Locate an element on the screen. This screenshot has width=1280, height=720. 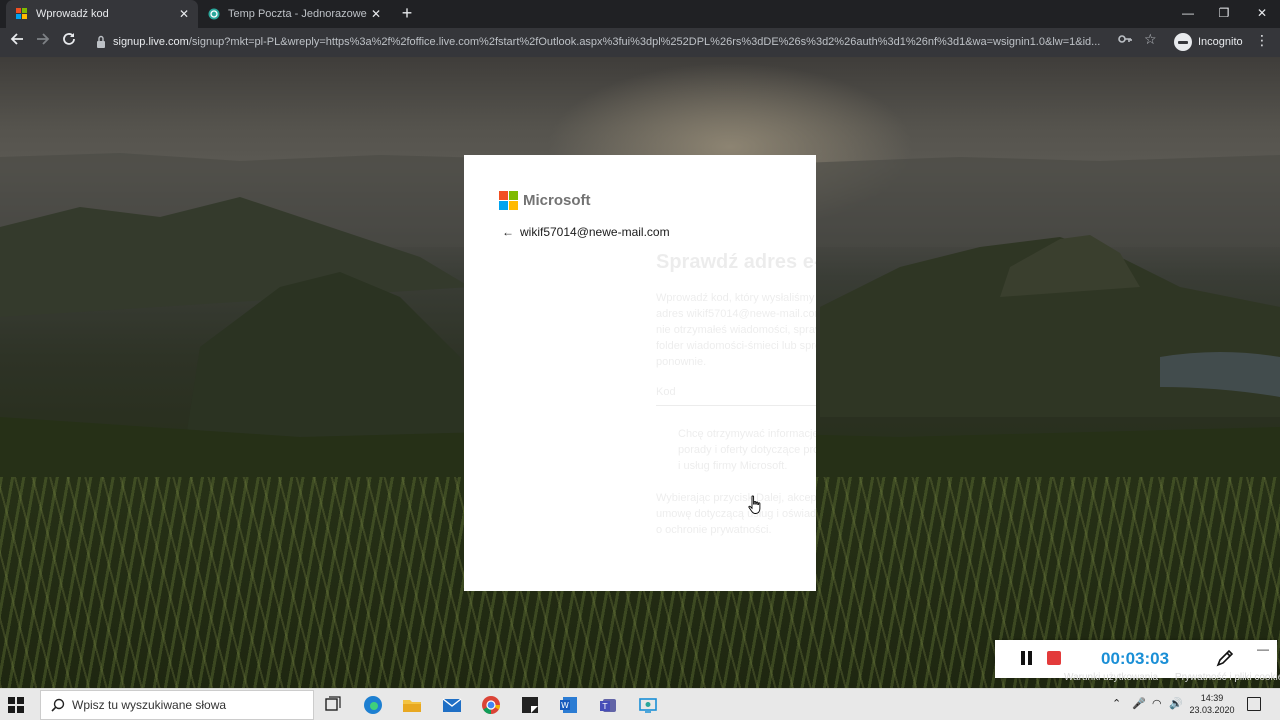
tab-title: Temp Poczta - Jednorazowe tymc is located at coordinates (298, 14).